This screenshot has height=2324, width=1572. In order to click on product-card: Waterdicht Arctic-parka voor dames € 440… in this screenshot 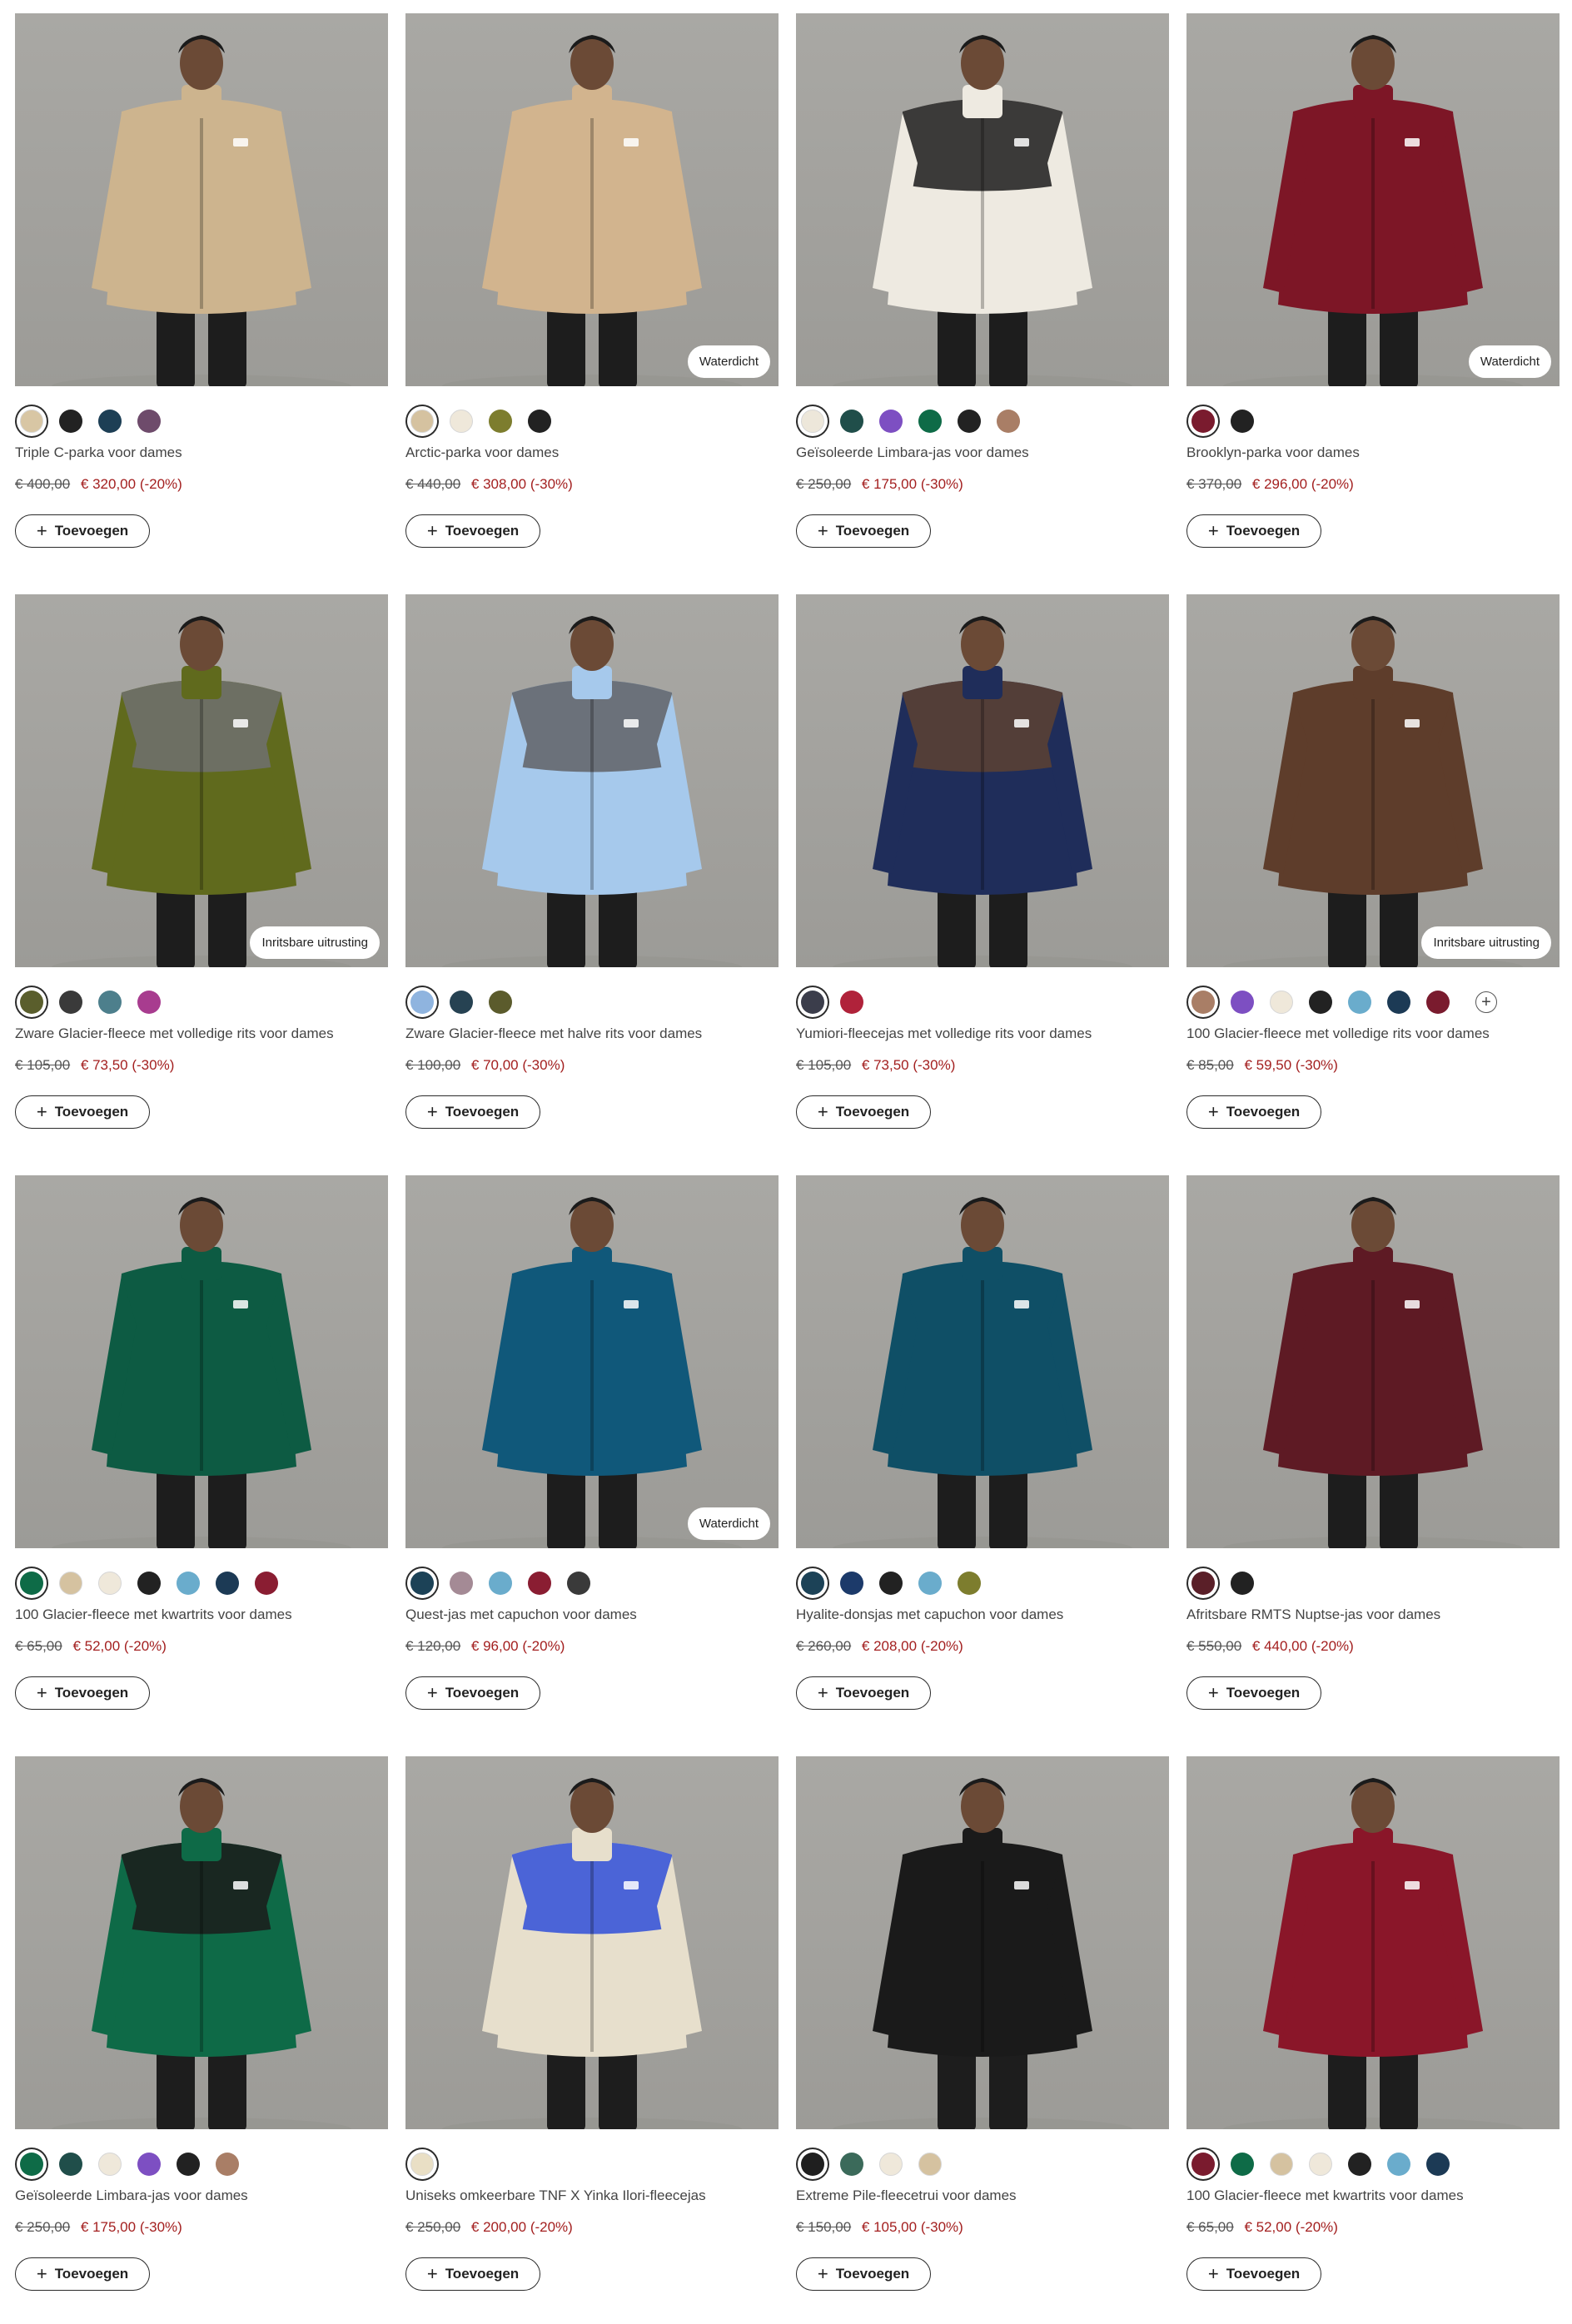, I will do `click(592, 297)`.